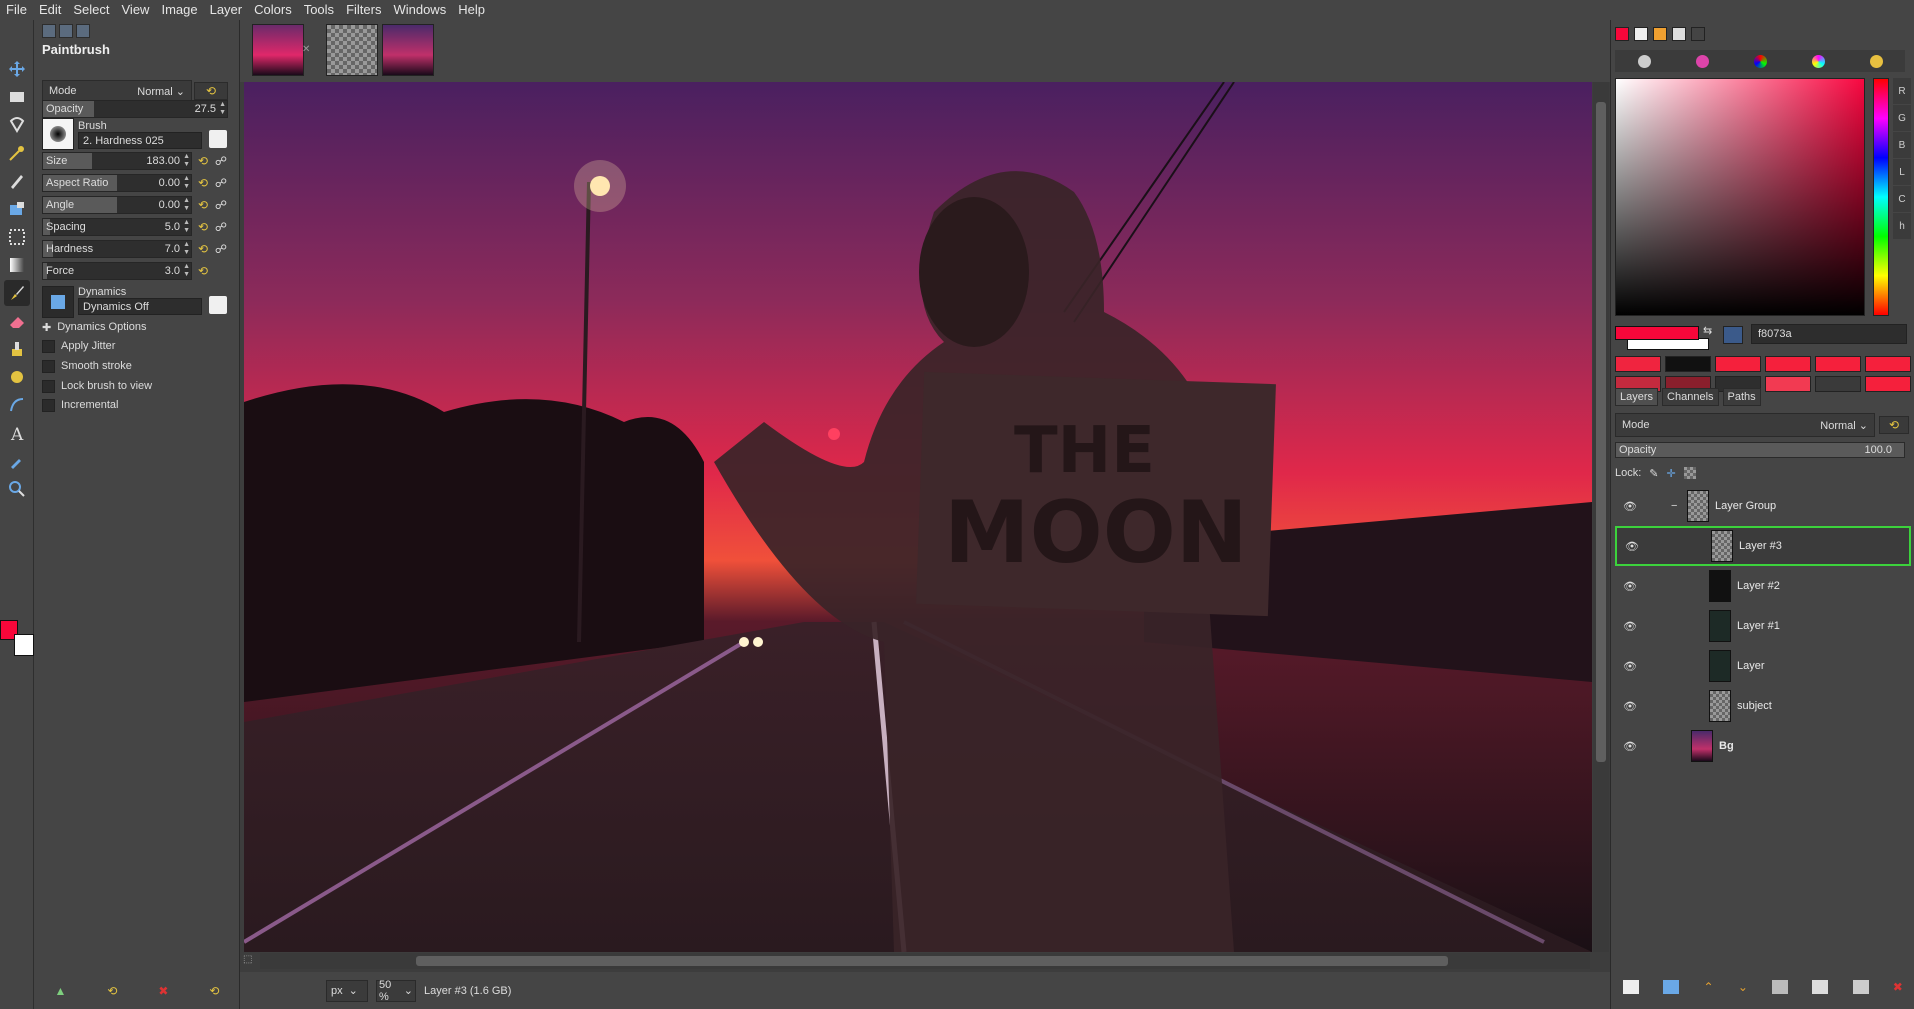 The image size is (1914, 1009). What do you see at coordinates (221, 183) in the screenshot?
I see `aspect-ratio-link-icon: ☍` at bounding box center [221, 183].